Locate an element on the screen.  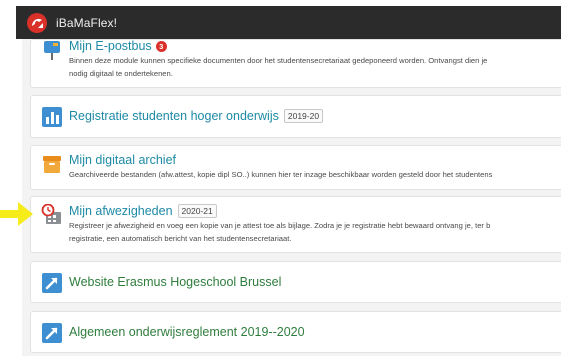
year-badge: 2019-20 is located at coordinates (303, 116).